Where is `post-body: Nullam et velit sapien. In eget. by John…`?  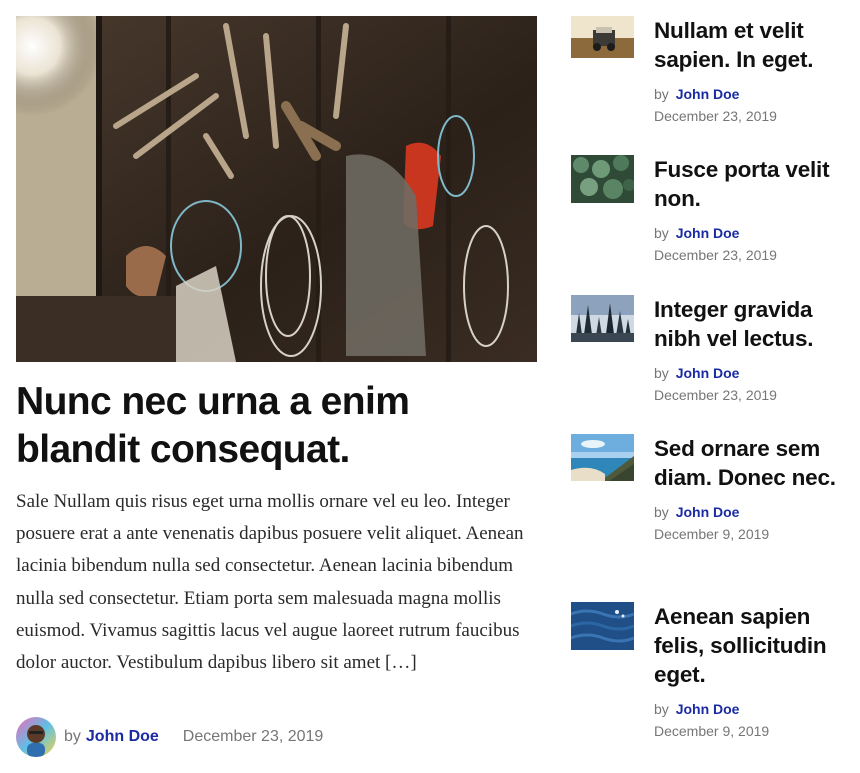 post-body: Nullam et velit sapien. In eget. by John… is located at coordinates (754, 71).